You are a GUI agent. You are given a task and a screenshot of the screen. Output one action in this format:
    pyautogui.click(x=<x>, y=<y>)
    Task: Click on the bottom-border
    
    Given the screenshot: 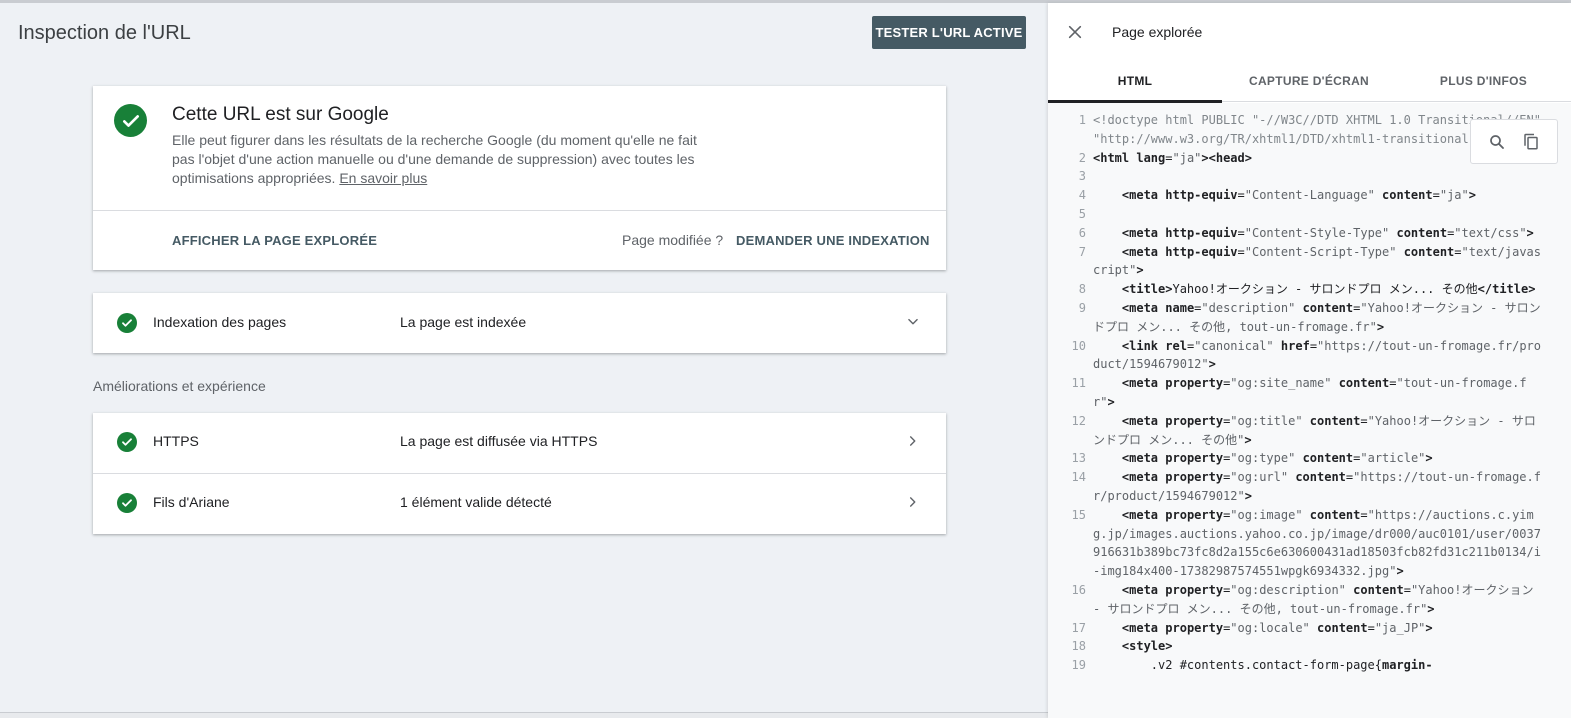 What is the action you would take?
    pyautogui.click(x=524, y=715)
    